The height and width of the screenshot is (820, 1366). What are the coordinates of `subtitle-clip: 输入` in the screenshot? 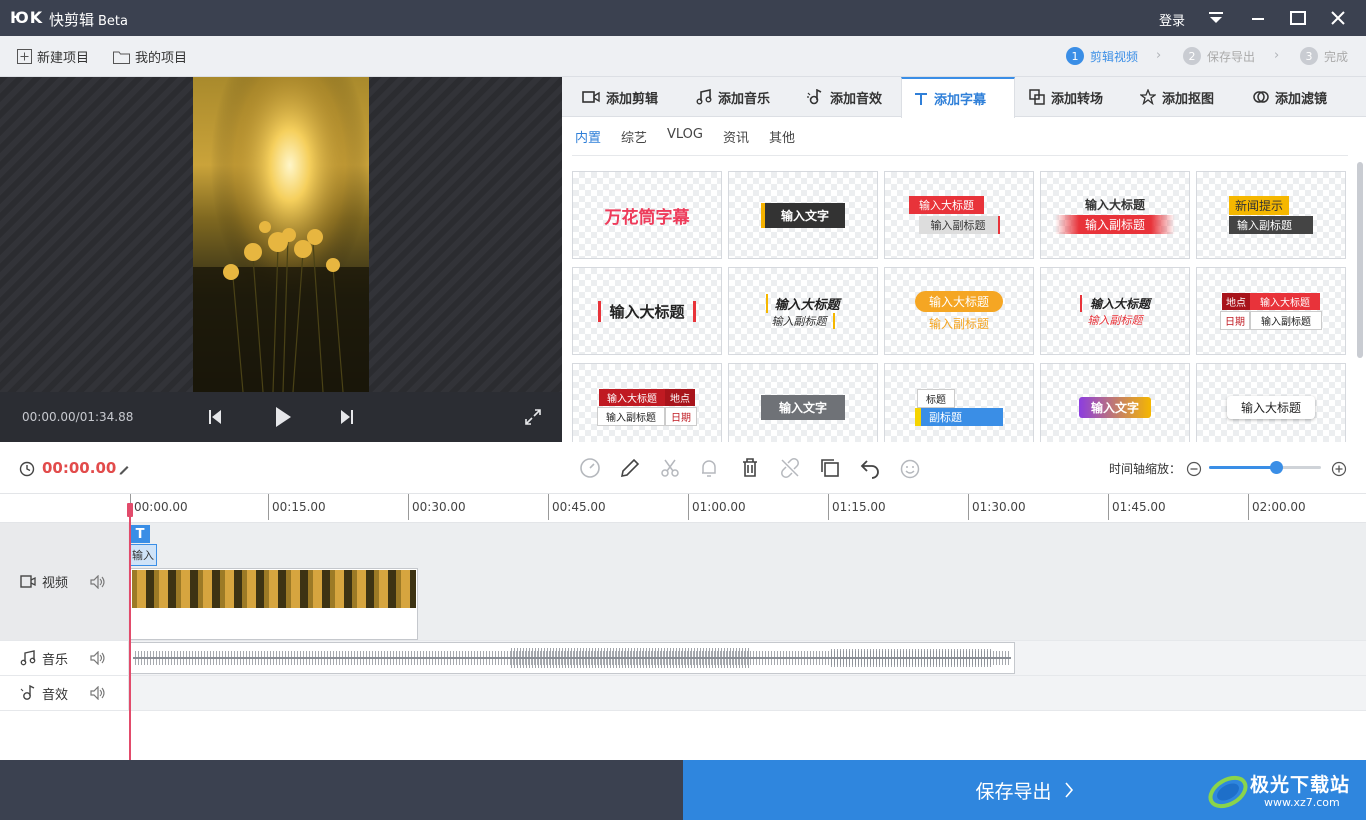 It's located at (143, 555).